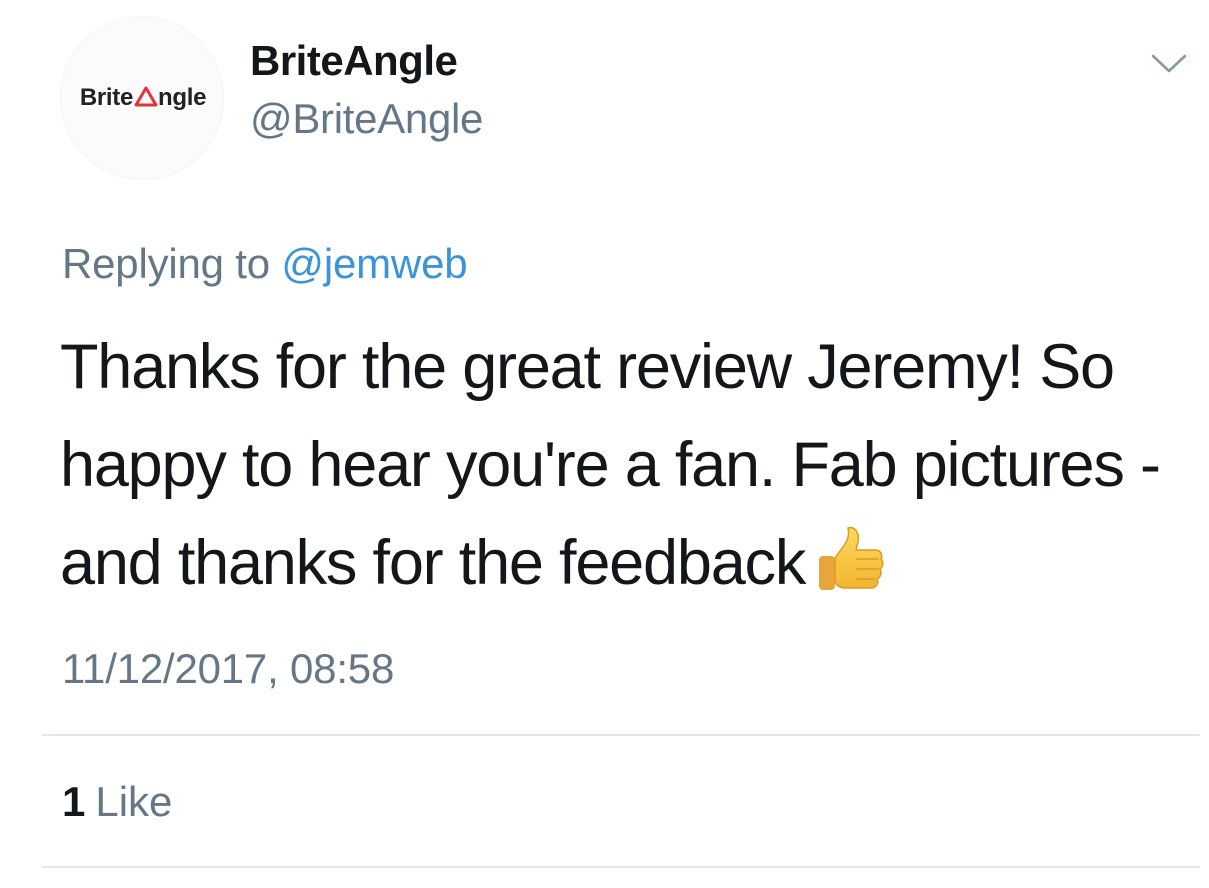 The image size is (1209, 888). I want to click on likes-count-link: 1 Like, so click(117, 802).